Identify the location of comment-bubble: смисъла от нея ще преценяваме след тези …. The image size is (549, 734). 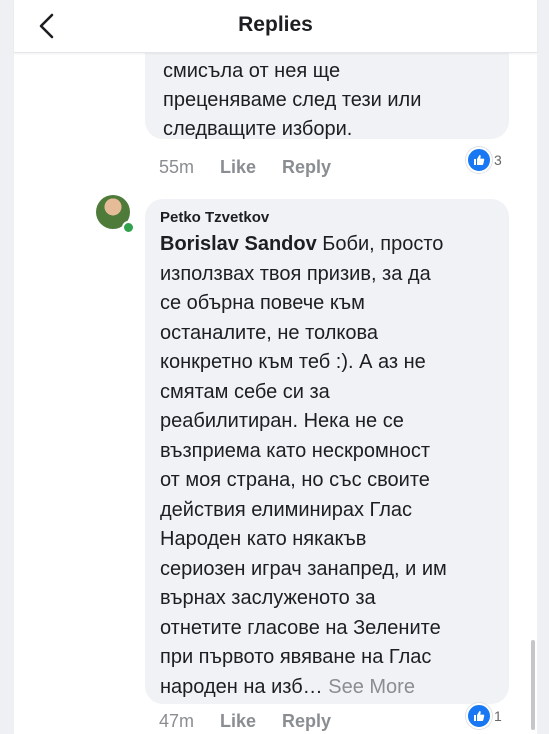
(327, 96).